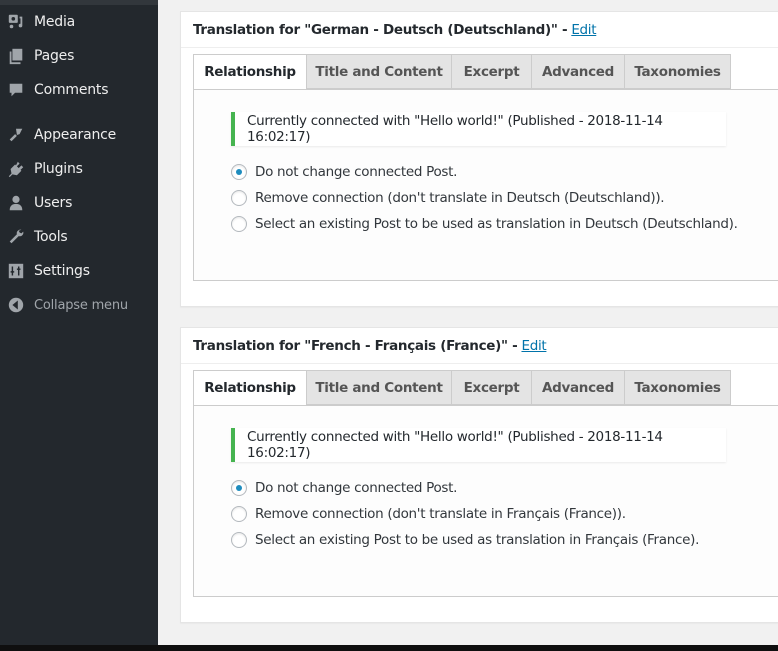 The height and width of the screenshot is (651, 778). I want to click on sidebar-item-tools: Tools, so click(79, 237).